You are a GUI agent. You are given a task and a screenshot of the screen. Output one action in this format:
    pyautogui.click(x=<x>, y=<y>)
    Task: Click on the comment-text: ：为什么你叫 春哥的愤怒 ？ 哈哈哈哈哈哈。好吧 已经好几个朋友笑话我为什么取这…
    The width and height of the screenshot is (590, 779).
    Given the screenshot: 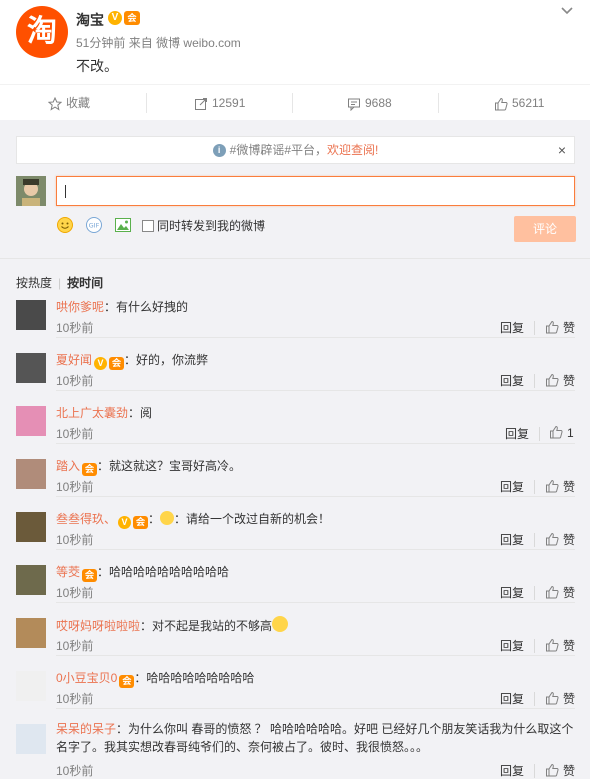 What is the action you would take?
    pyautogui.click(x=315, y=738)
    